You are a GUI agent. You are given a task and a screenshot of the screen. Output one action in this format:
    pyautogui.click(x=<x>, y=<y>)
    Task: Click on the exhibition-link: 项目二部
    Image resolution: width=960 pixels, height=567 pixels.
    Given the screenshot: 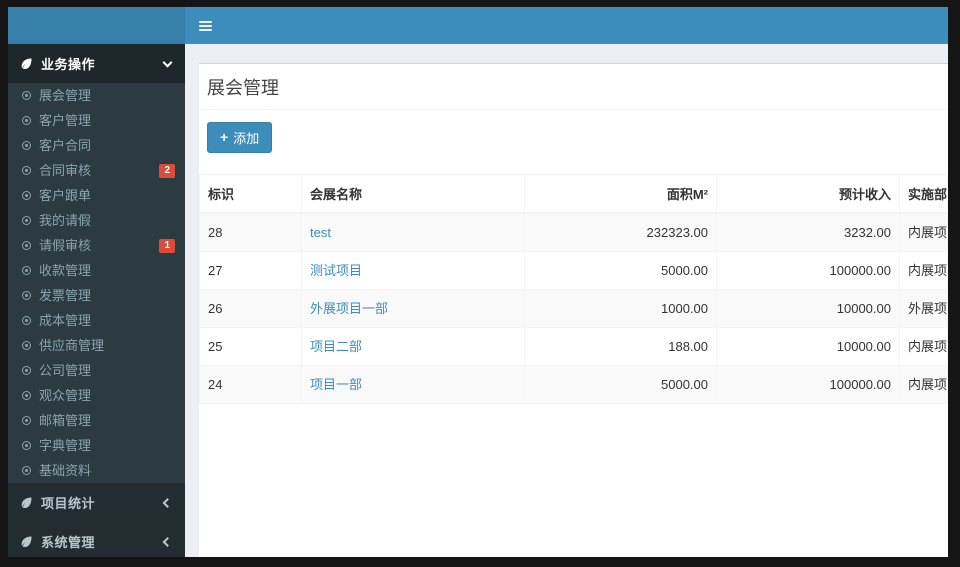 What is the action you would take?
    pyautogui.click(x=336, y=346)
    